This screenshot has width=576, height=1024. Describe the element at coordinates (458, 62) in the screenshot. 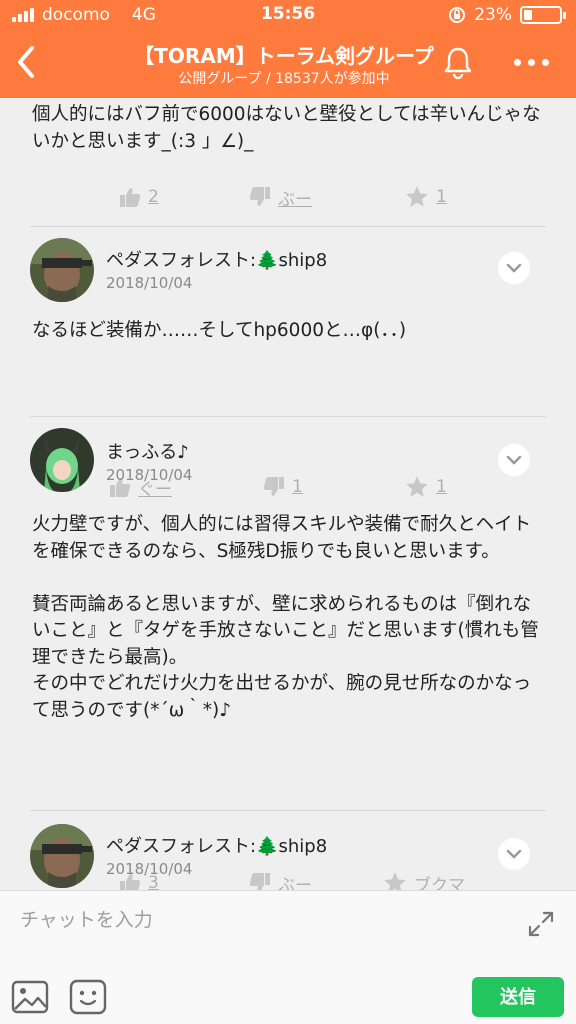

I see `bell-icon` at that location.